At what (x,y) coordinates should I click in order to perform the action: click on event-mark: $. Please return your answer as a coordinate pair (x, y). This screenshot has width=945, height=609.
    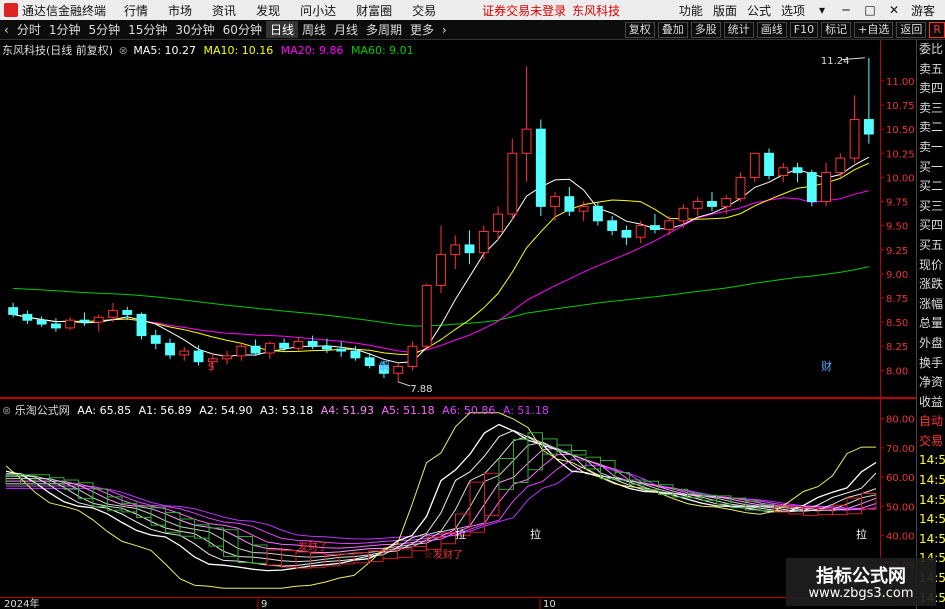
    Looking at the image, I should click on (211, 366).